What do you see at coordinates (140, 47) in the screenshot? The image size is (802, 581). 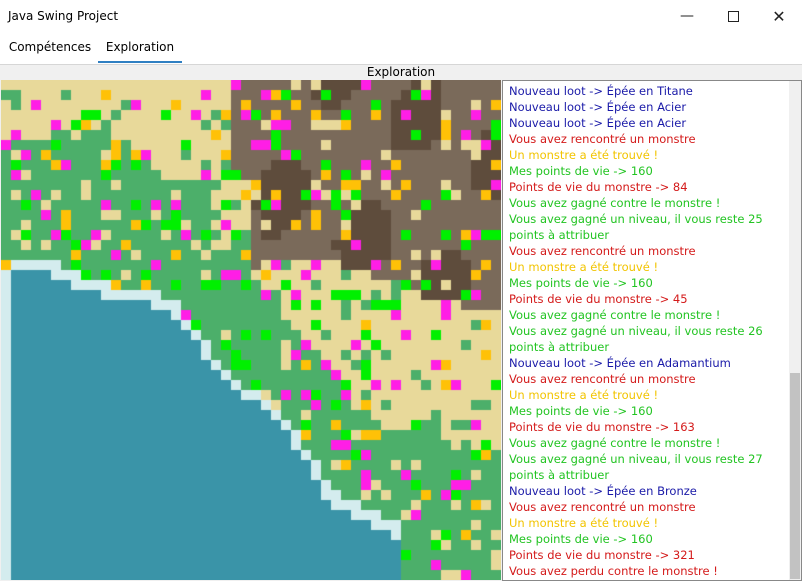 I see `tab-exploration: Exploration` at bounding box center [140, 47].